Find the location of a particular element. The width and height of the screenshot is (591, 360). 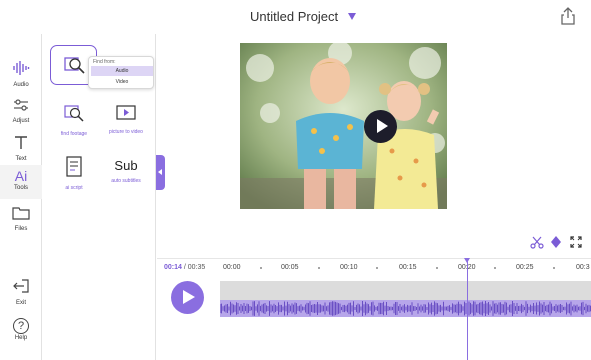

rail-label: Adjust is located at coordinates (21, 121).